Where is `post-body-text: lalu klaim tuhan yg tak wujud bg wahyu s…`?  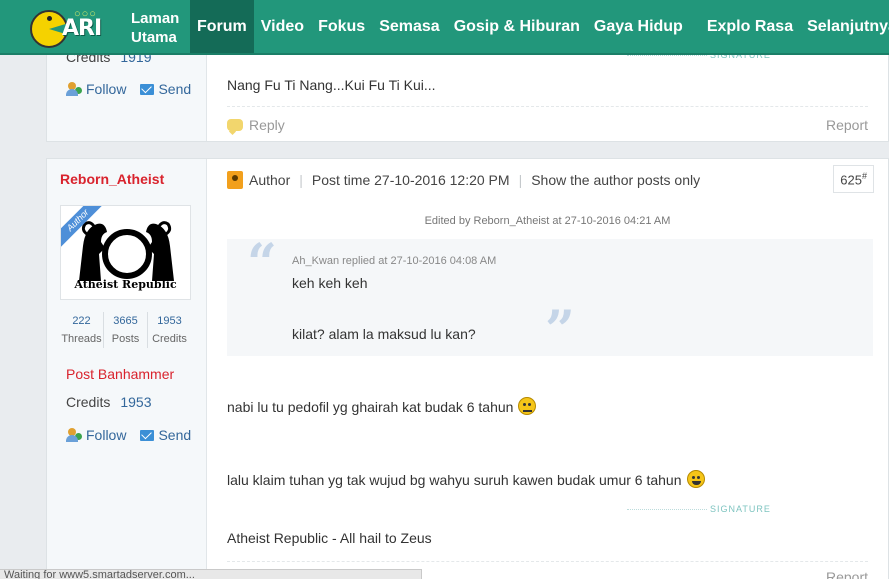
post-body-text: lalu klaim tuhan yg tak wujud bg wahyu s… is located at coordinates (454, 480).